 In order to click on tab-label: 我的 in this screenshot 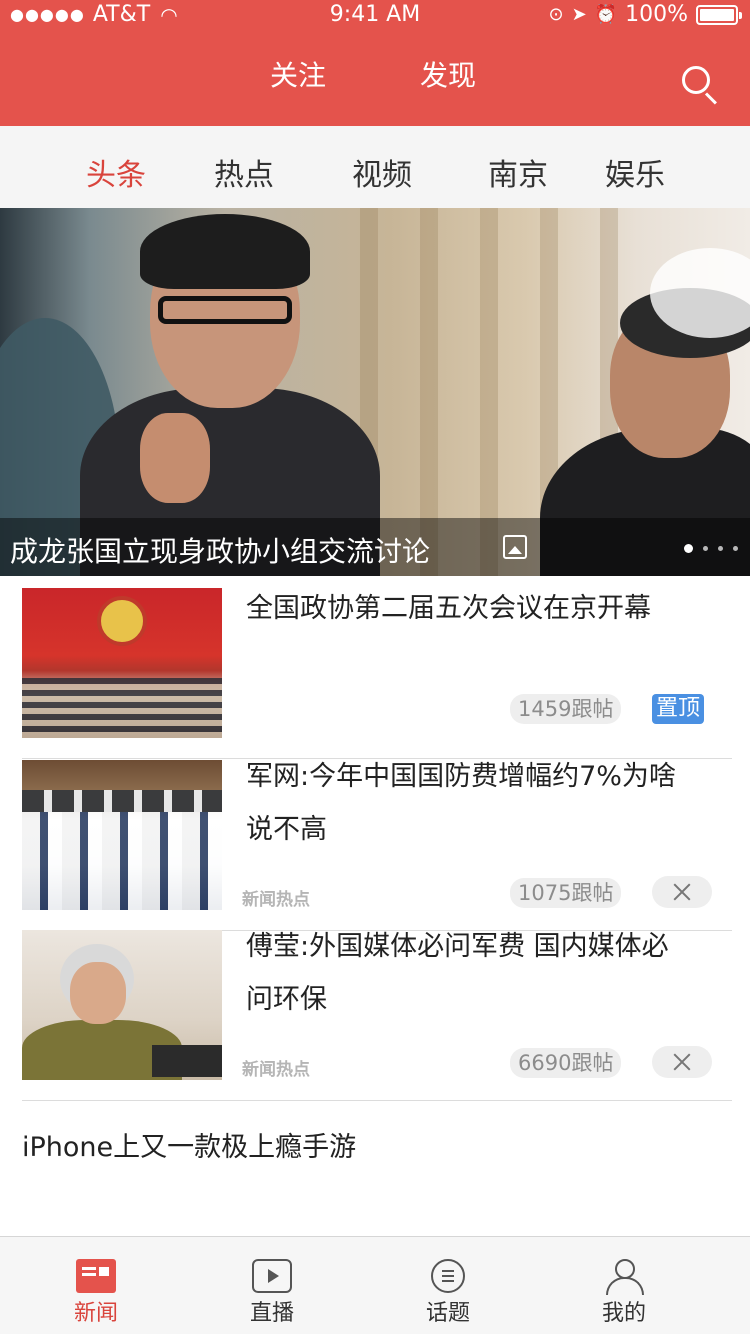, I will do `click(623, 1313)`.